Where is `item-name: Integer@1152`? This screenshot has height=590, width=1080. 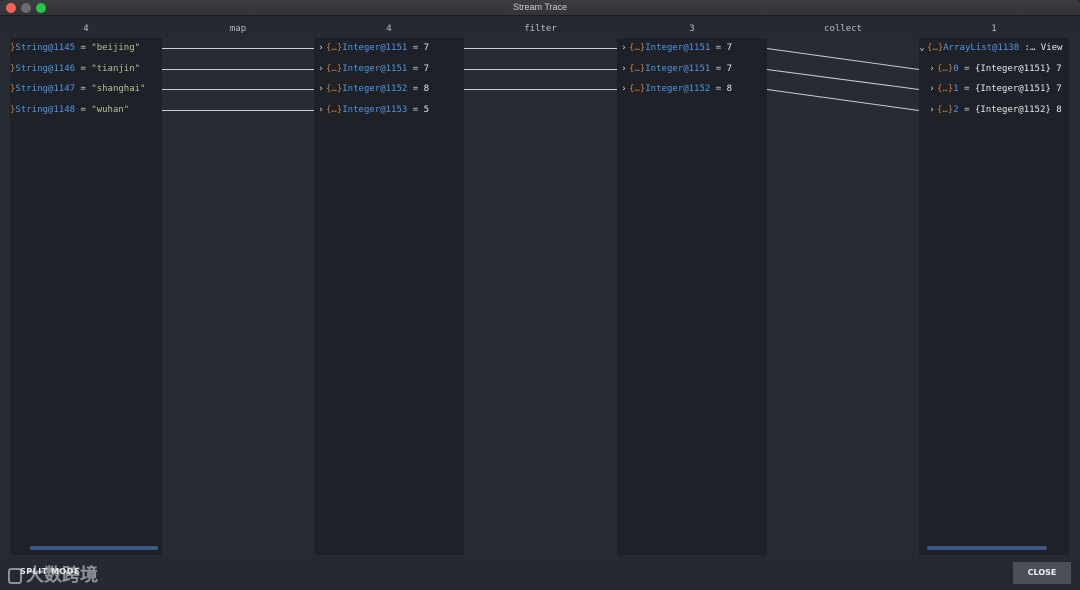
item-name: Integer@1152 is located at coordinates (678, 89).